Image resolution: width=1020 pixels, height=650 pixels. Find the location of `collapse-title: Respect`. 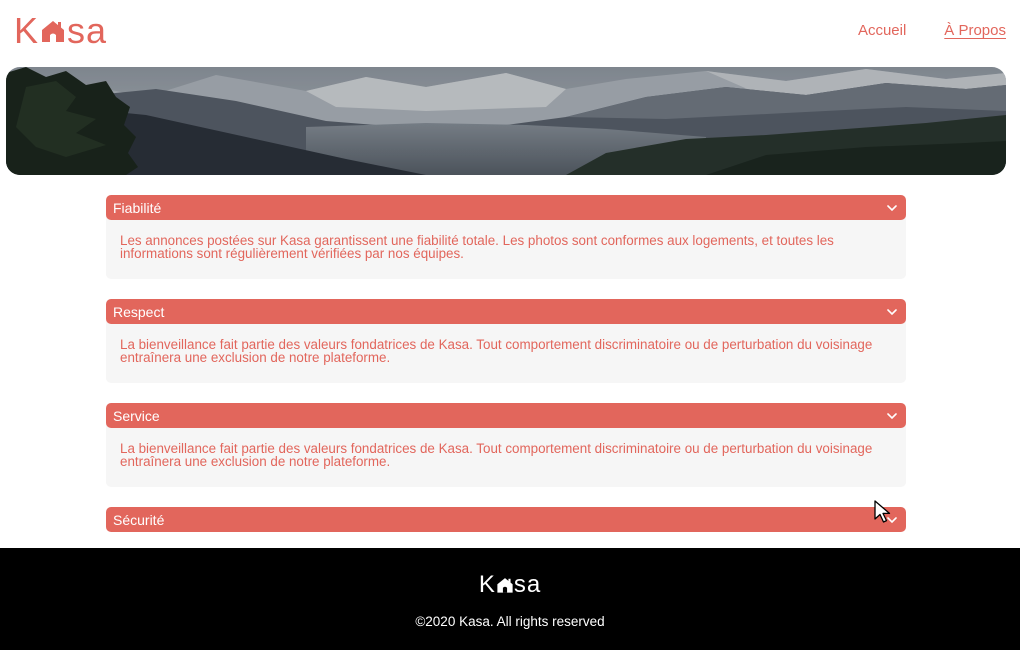

collapse-title: Respect is located at coordinates (139, 311).